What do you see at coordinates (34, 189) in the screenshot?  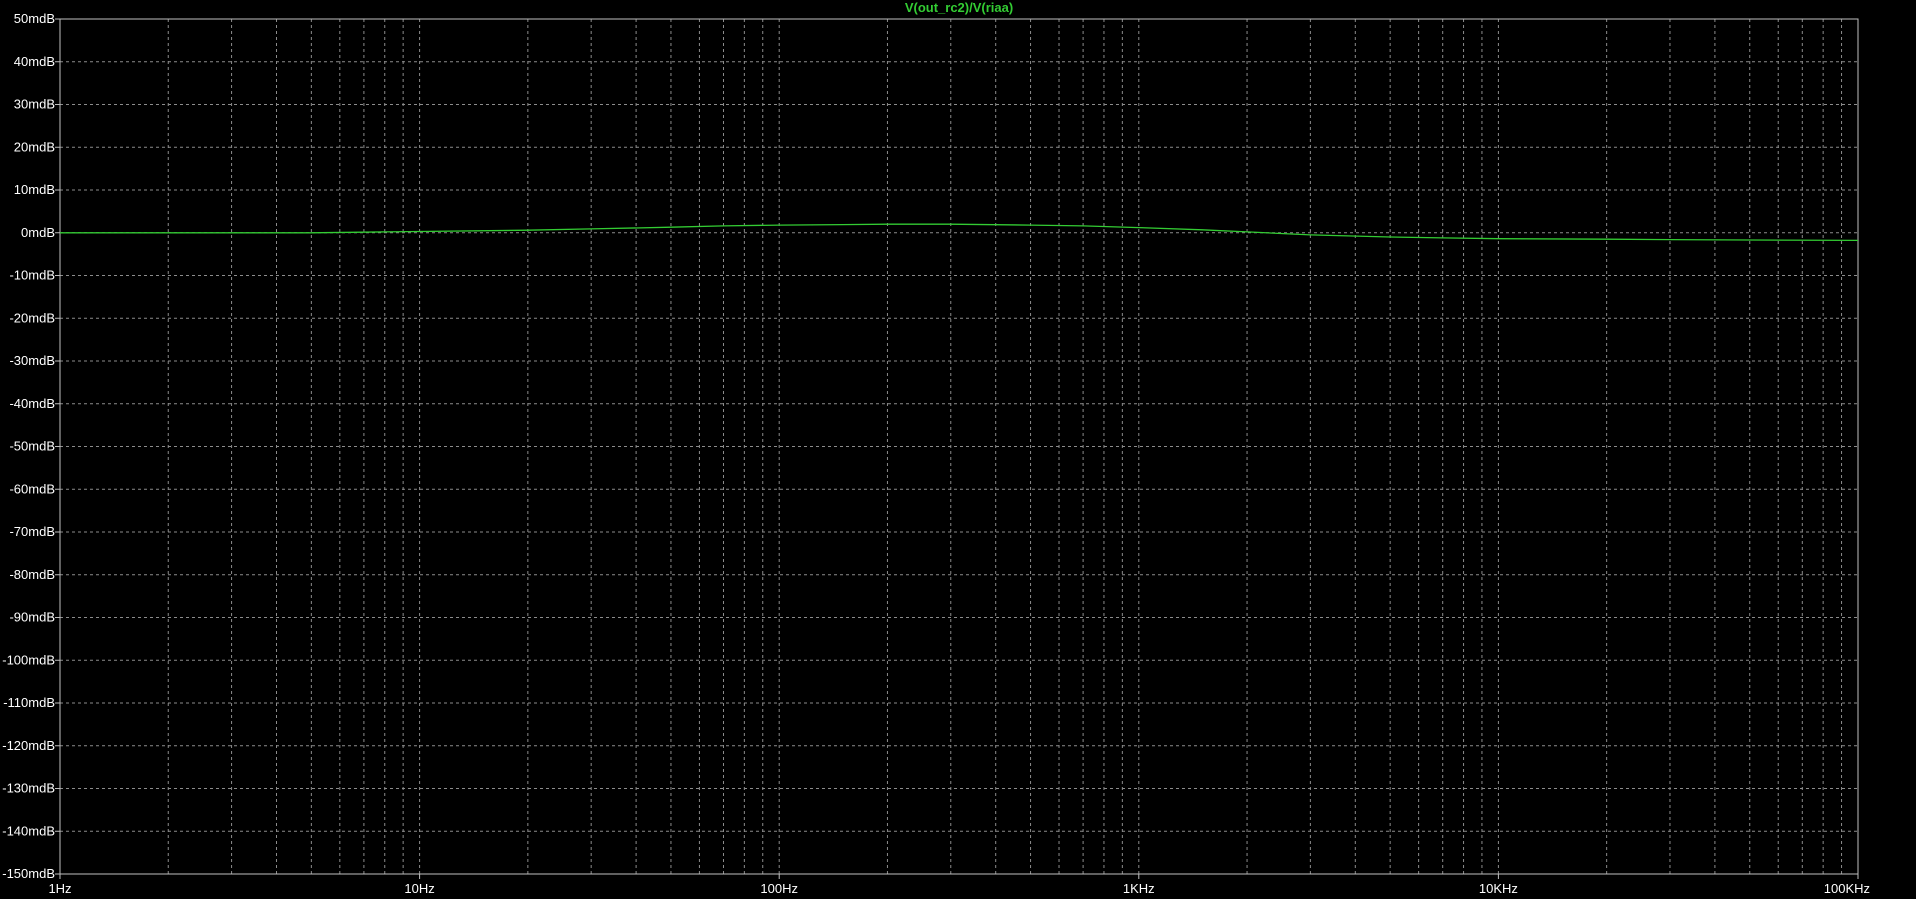 I see `y-tick-label: 10mdB` at bounding box center [34, 189].